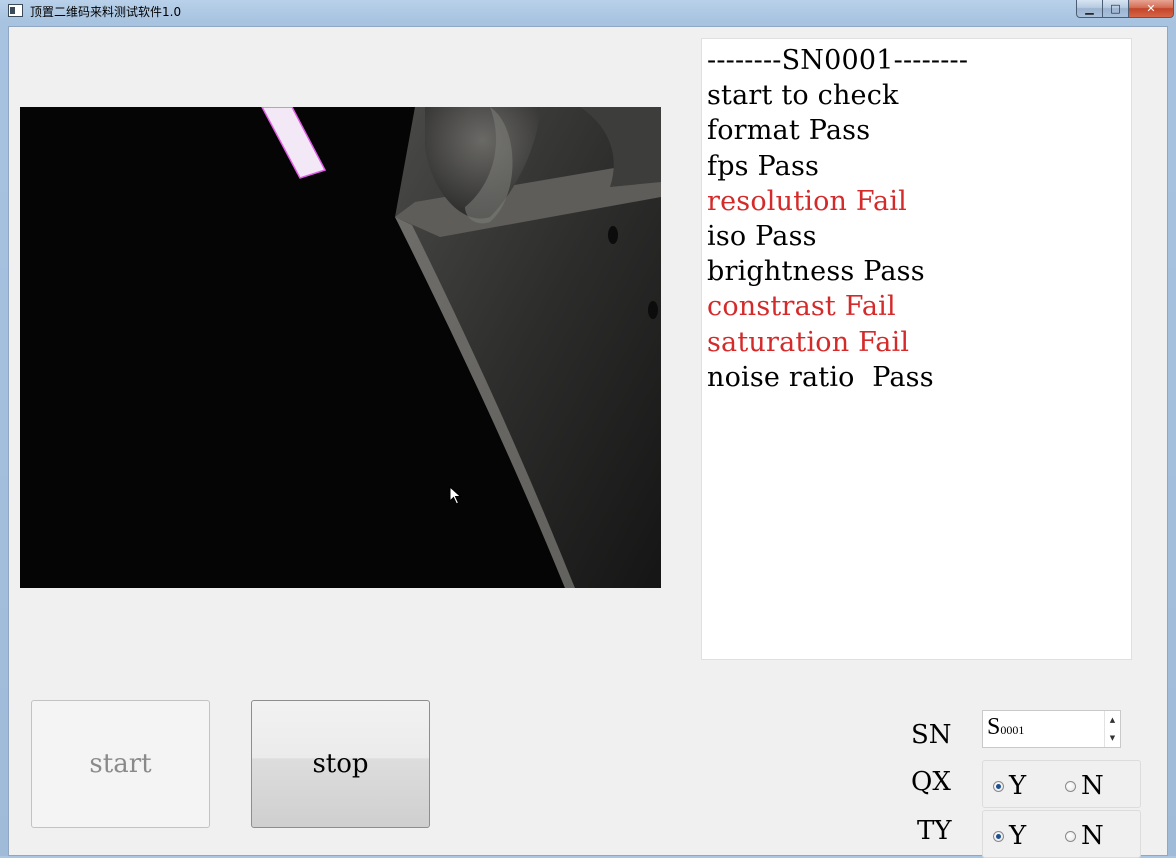 The image size is (1176, 858). I want to click on spin-up-icon: ▲, so click(1112, 720).